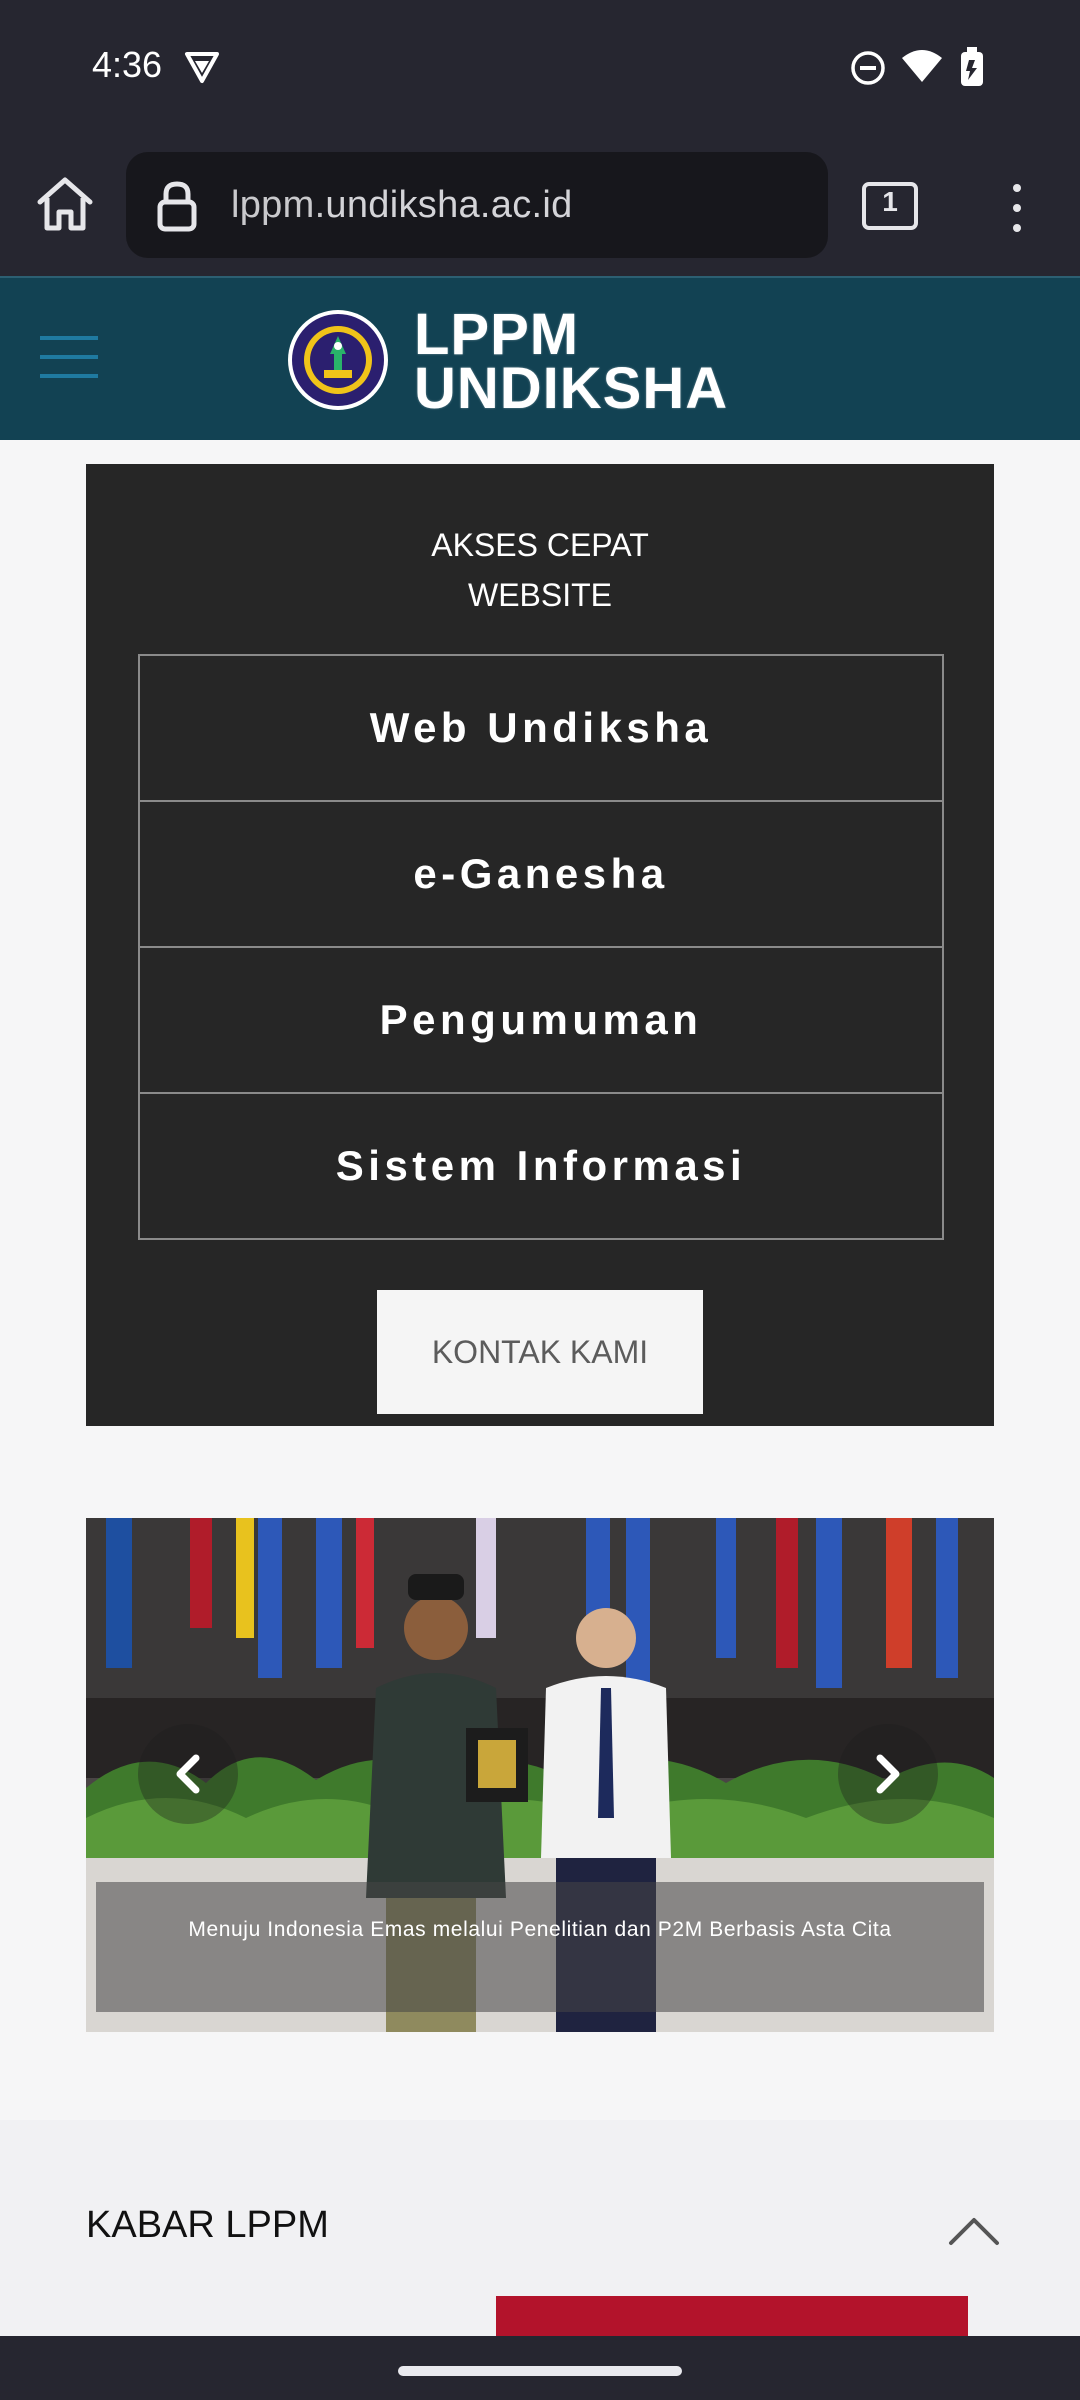  I want to click on site-header: LPPM UNDIKSHA, so click(540, 358).